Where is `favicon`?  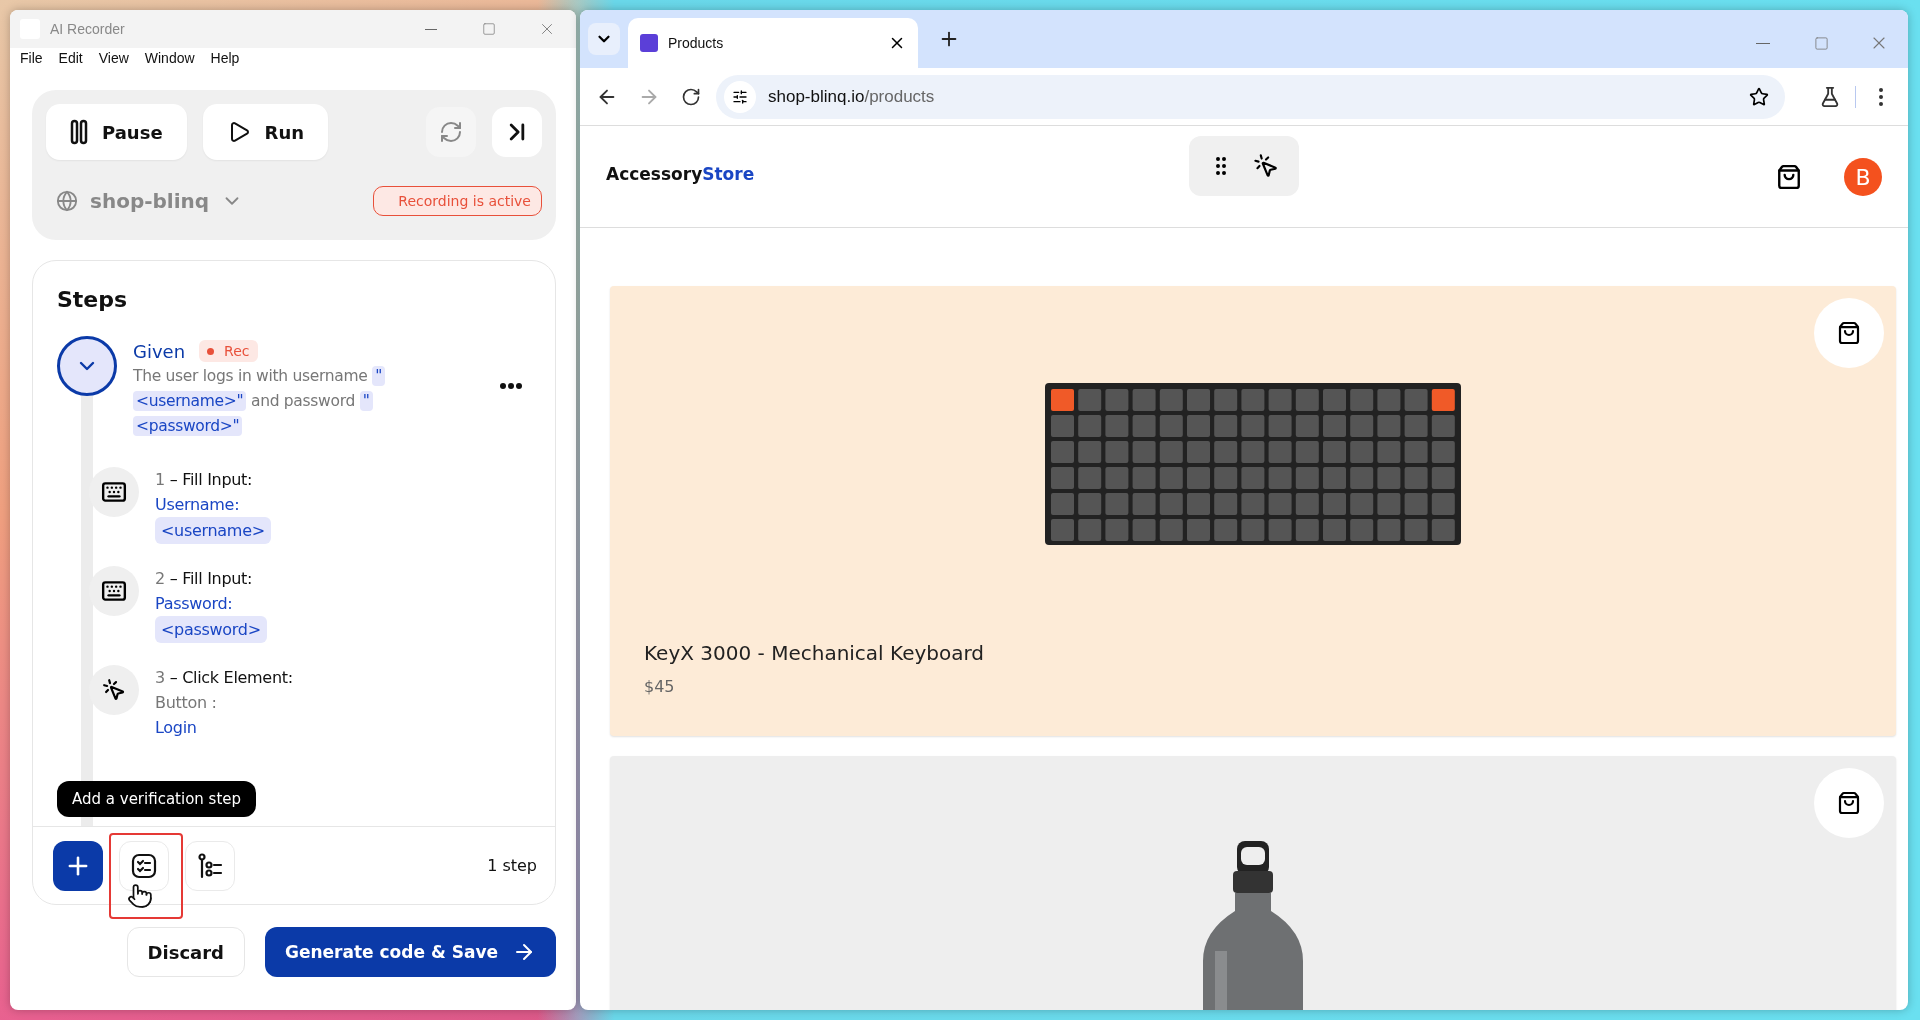 favicon is located at coordinates (649, 43).